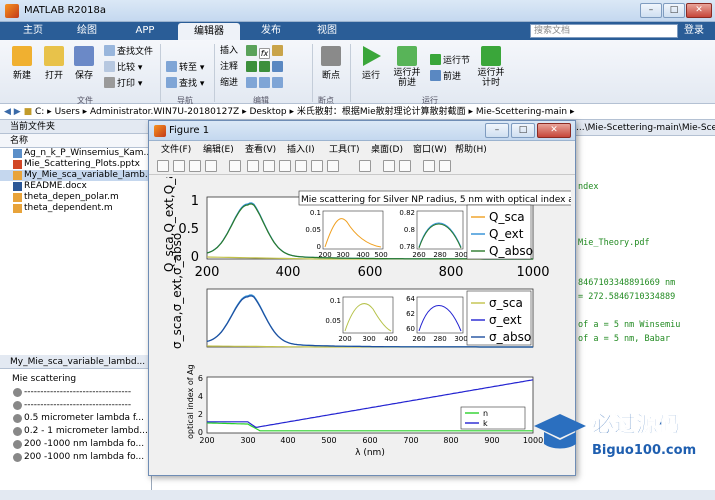 This screenshot has height=500, width=715. What do you see at coordinates (176, 150) in the screenshot?
I see `menu-file: 文件(F)` at bounding box center [176, 150].